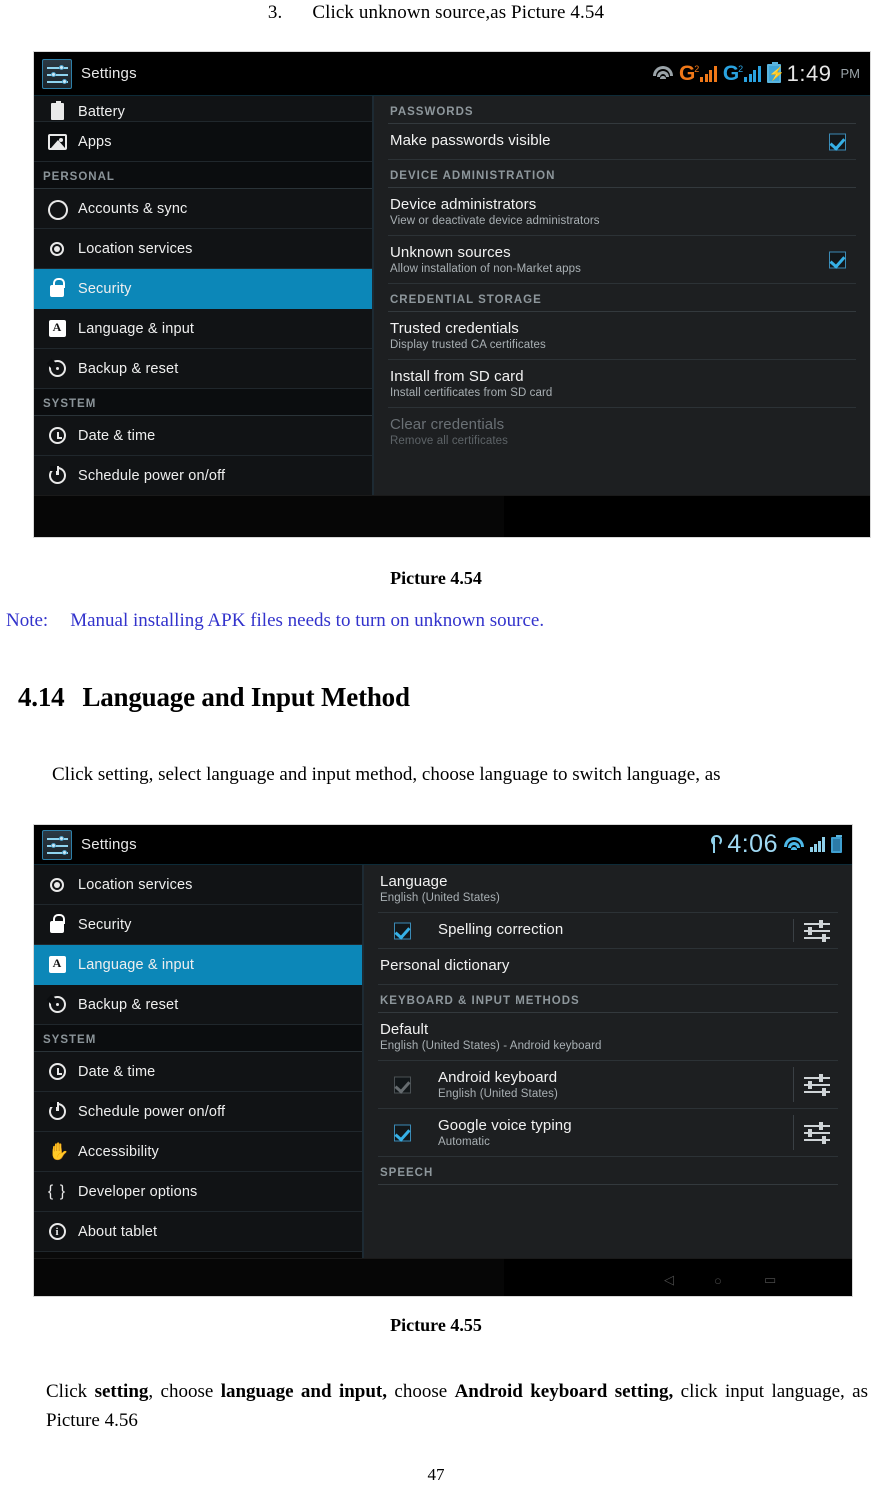  I want to click on status-bar-icons: G 2 G 2 ⚡ 1:49 PM, so click(756, 73).